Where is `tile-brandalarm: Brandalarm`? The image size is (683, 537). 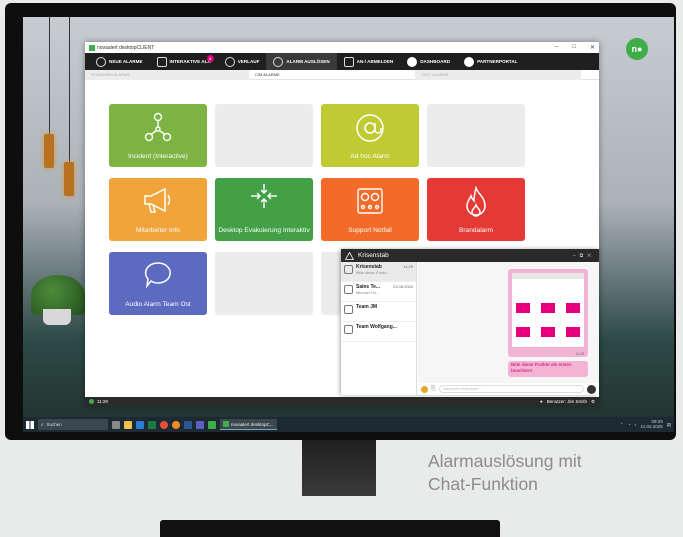 tile-brandalarm: Brandalarm is located at coordinates (476, 209).